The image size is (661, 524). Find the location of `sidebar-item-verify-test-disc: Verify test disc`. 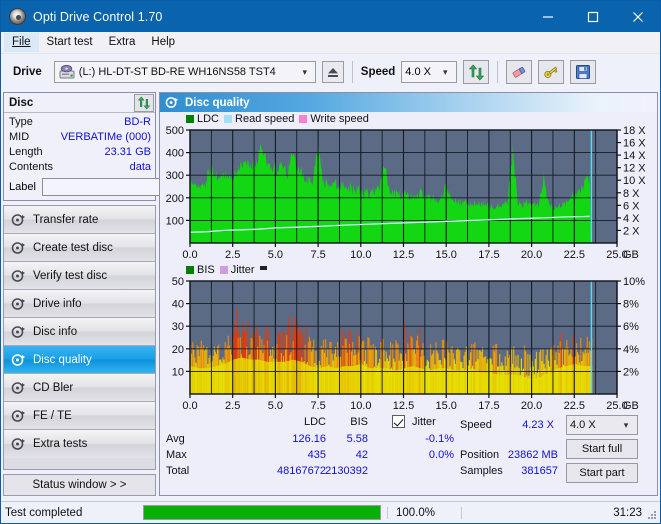

sidebar-item-verify-test-disc: Verify test disc is located at coordinates (79, 276).